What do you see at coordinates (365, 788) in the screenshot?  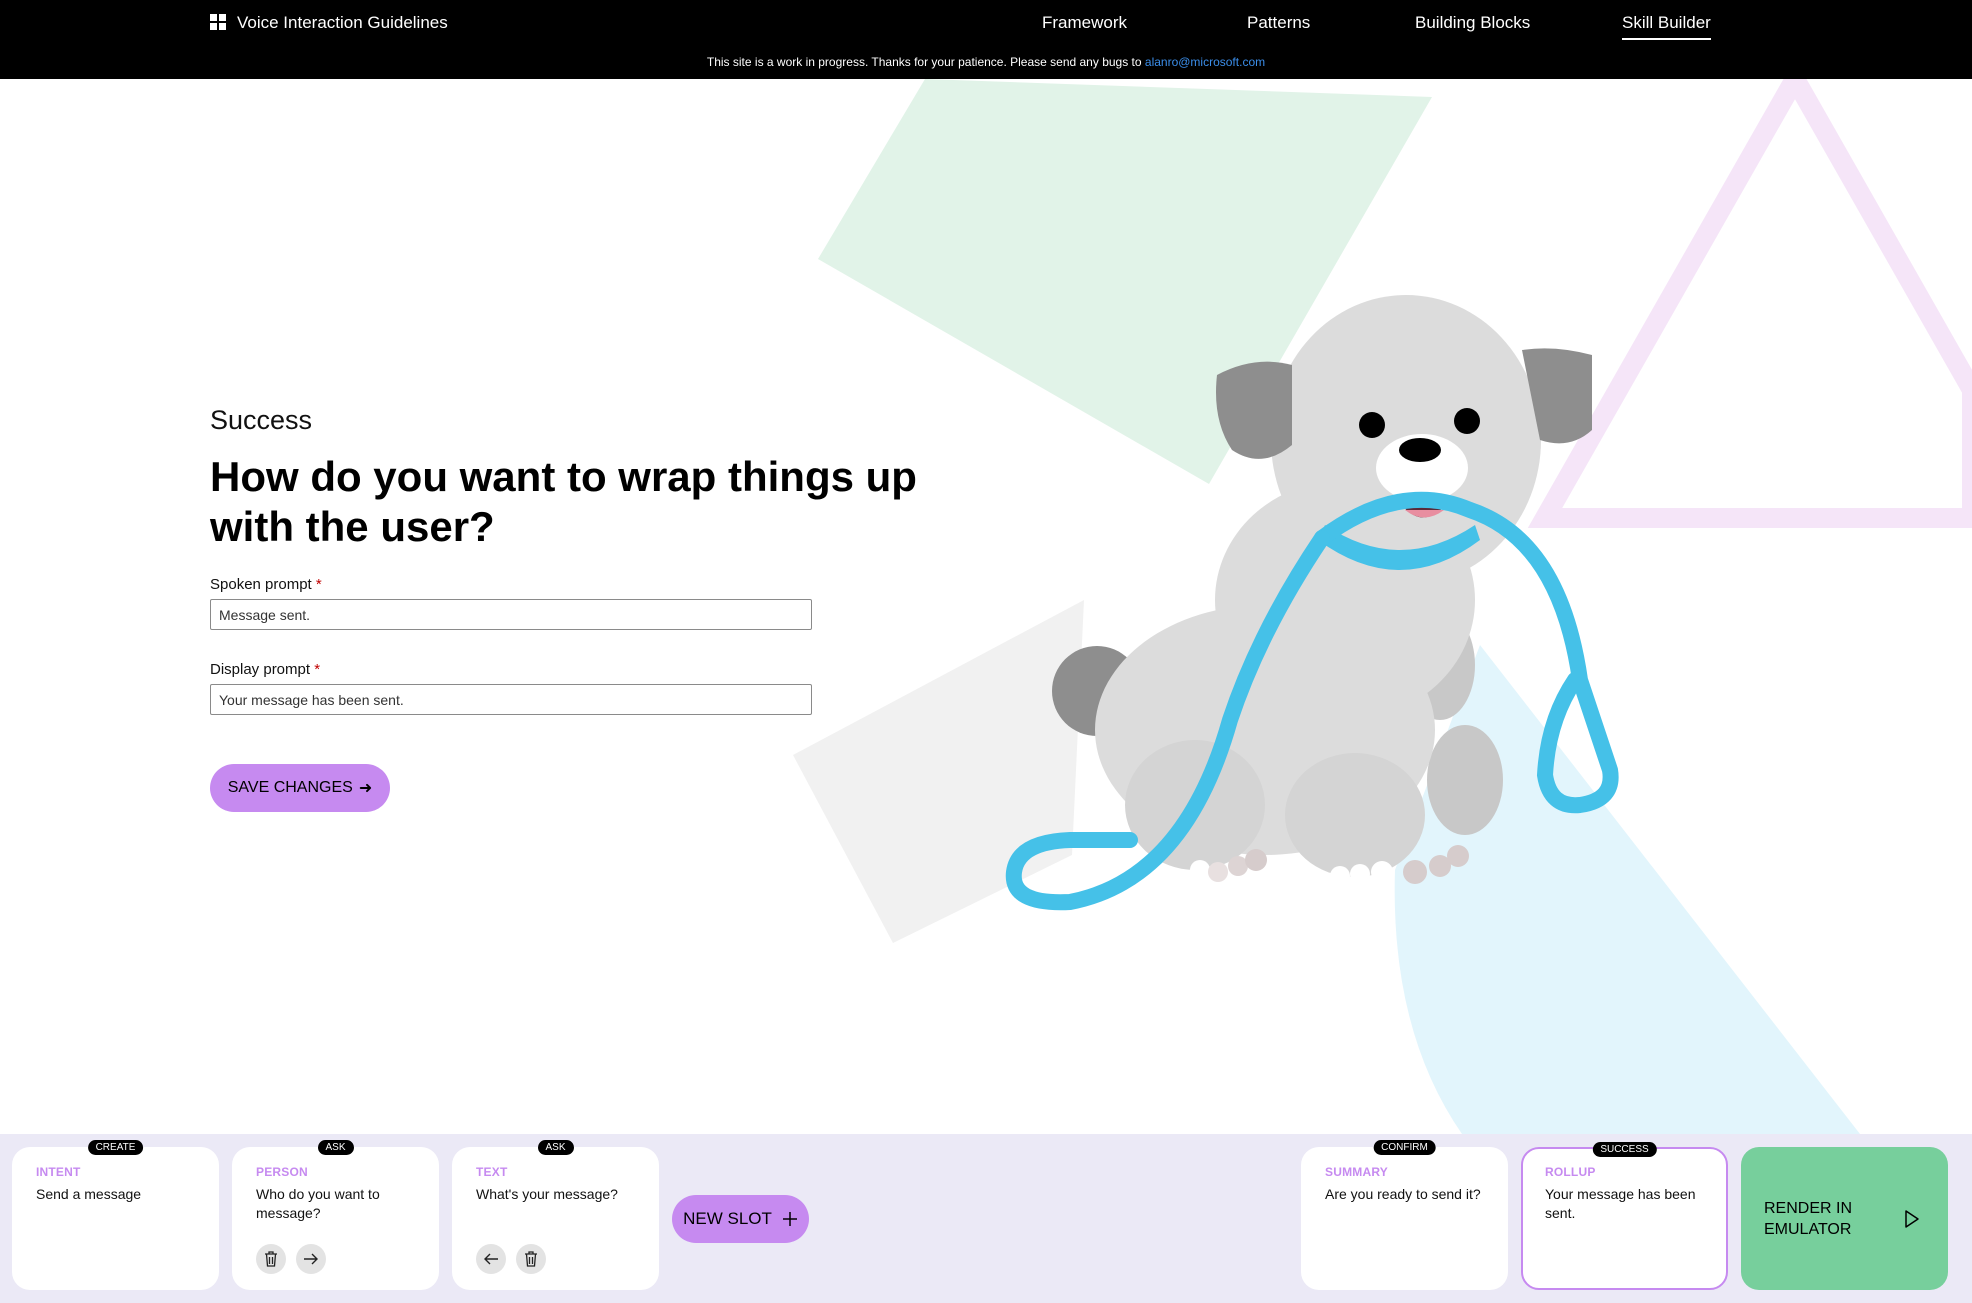 I see `arrow-right-icon: ➜` at bounding box center [365, 788].